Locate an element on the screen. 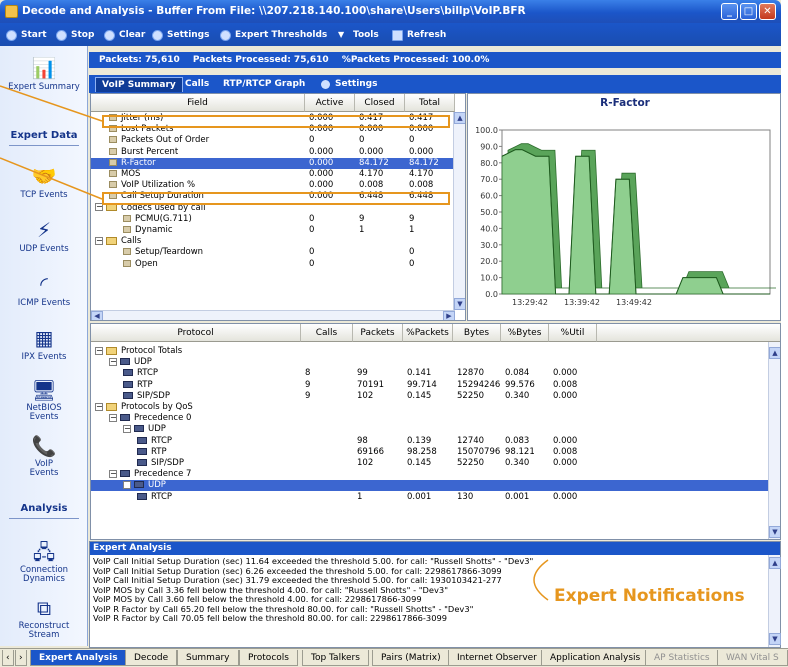 Image resolution: width=788 pixels, height=667 pixels. start-icon is located at coordinates (11, 35).